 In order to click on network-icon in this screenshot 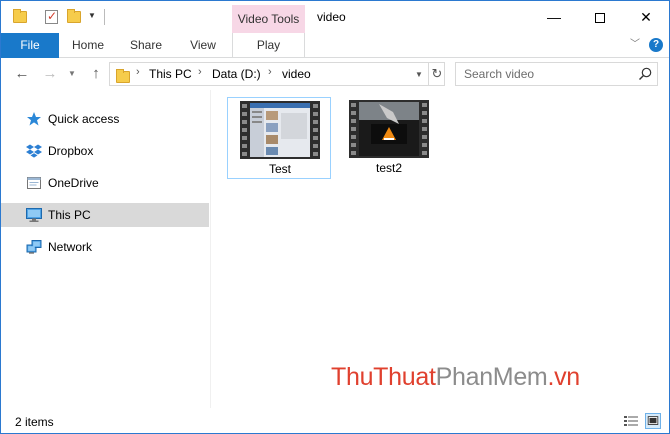, I will do `click(34, 247)`.